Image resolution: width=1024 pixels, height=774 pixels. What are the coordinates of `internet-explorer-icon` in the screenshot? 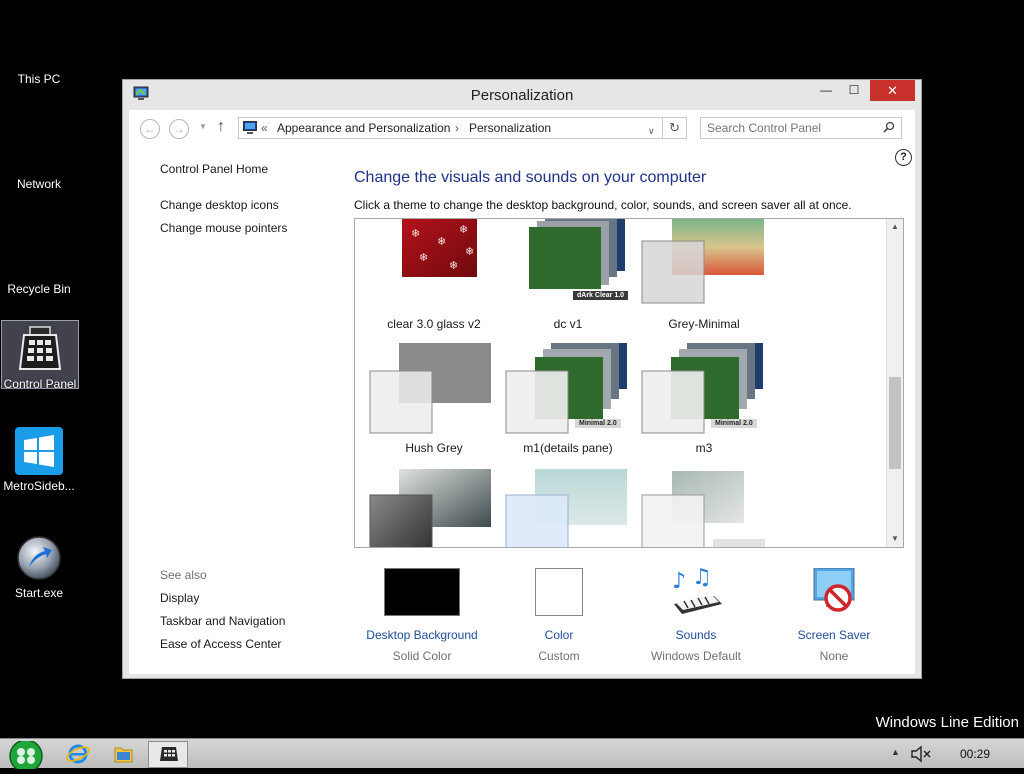 It's located at (78, 754).